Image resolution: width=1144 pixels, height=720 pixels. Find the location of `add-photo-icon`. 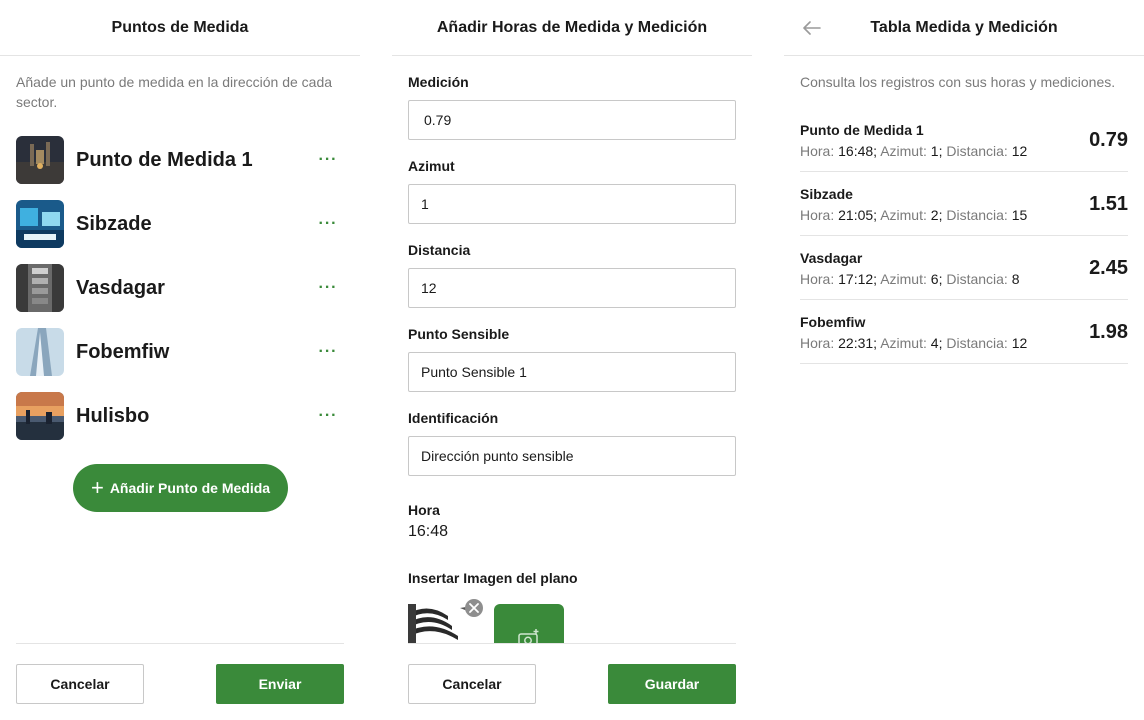

add-photo-icon is located at coordinates (529, 635).